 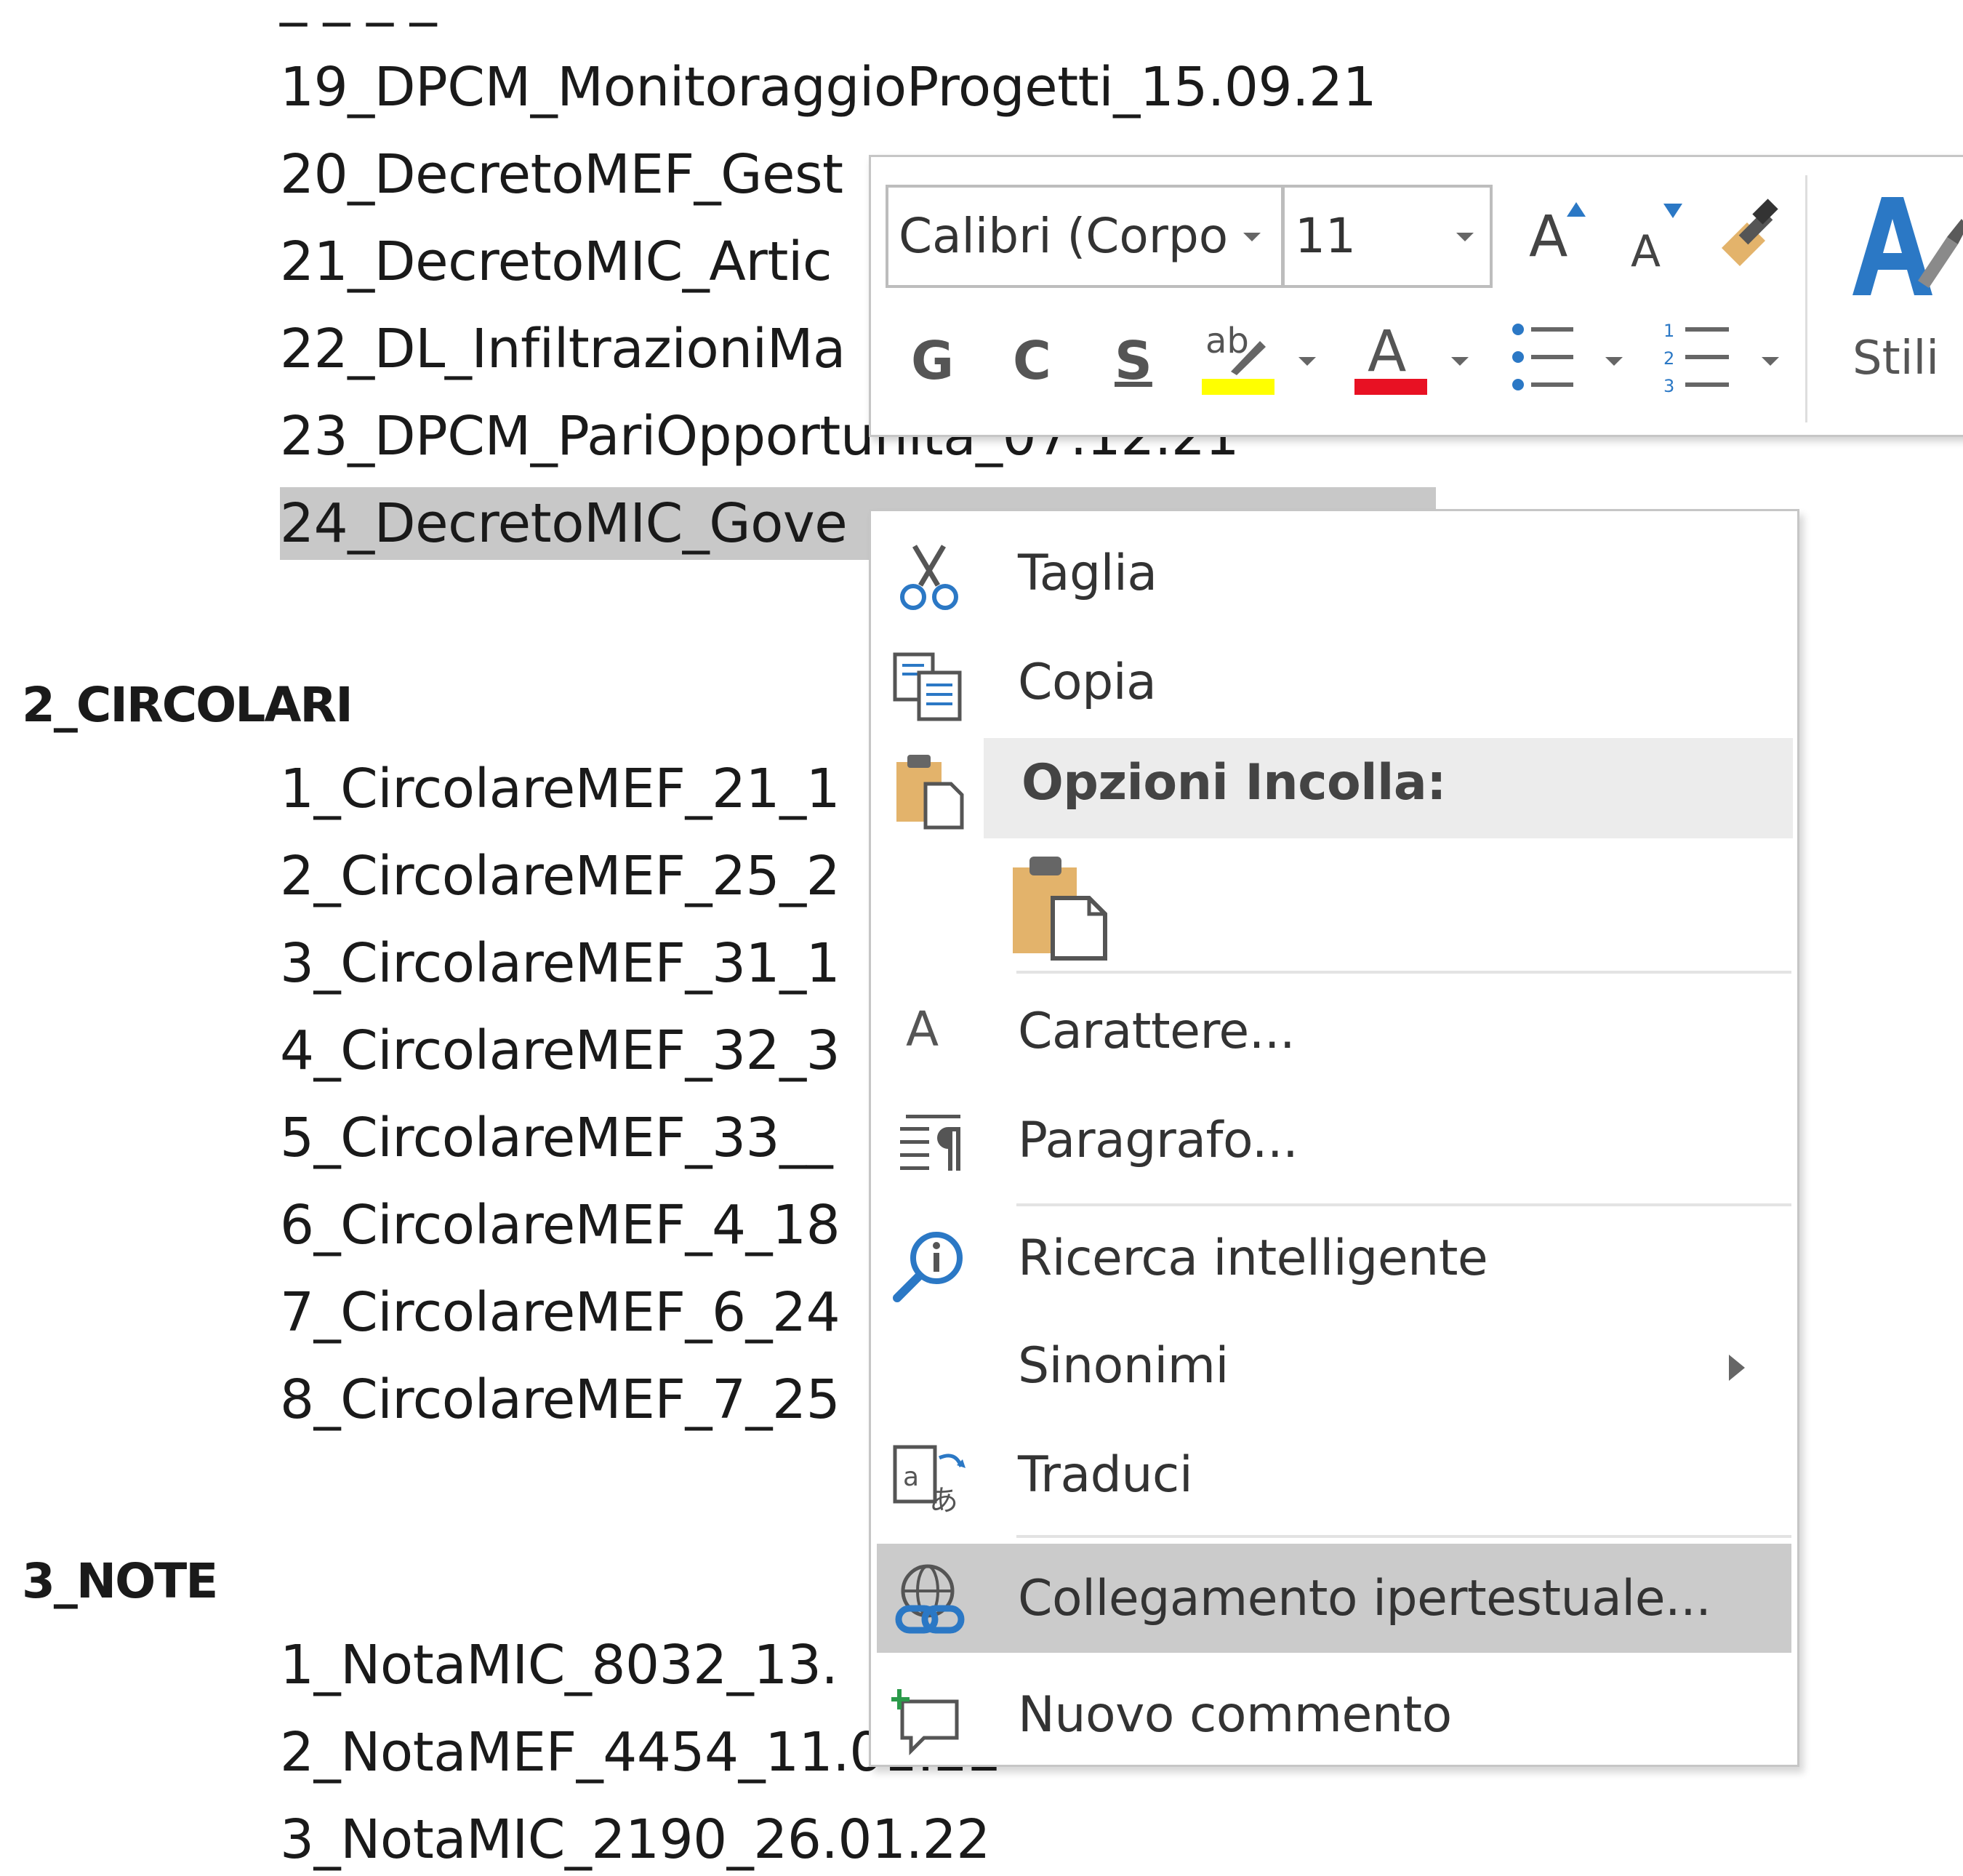 I want to click on smart-lookup-icon, so click(x=928, y=1267).